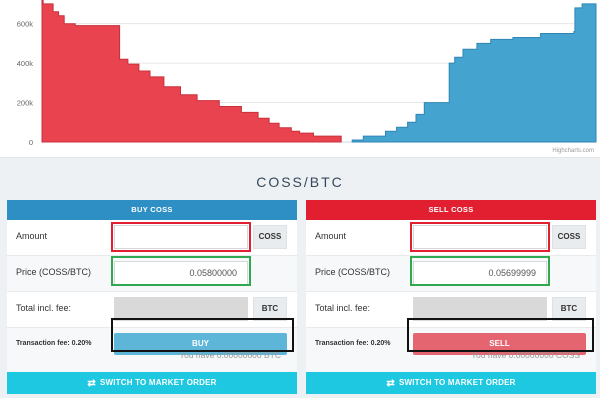 The image size is (600, 398). I want to click on sell-total-unit: BTC, so click(569, 309).